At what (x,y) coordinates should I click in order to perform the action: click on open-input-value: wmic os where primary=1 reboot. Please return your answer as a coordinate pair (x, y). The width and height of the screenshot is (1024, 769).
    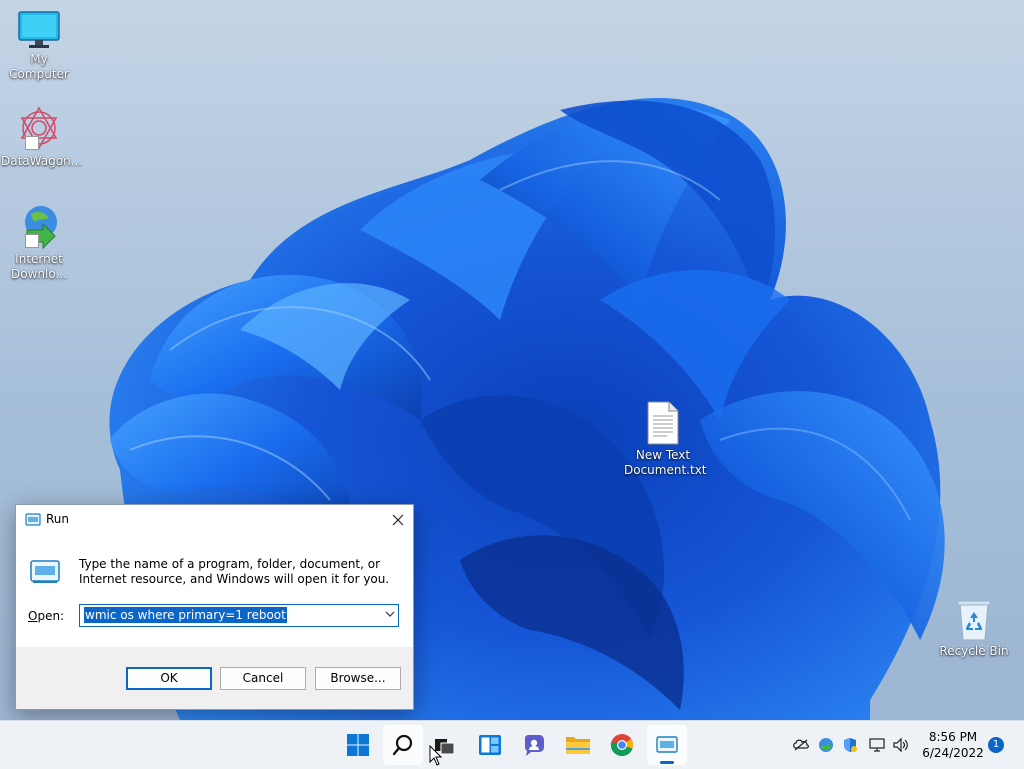
    Looking at the image, I should click on (185, 615).